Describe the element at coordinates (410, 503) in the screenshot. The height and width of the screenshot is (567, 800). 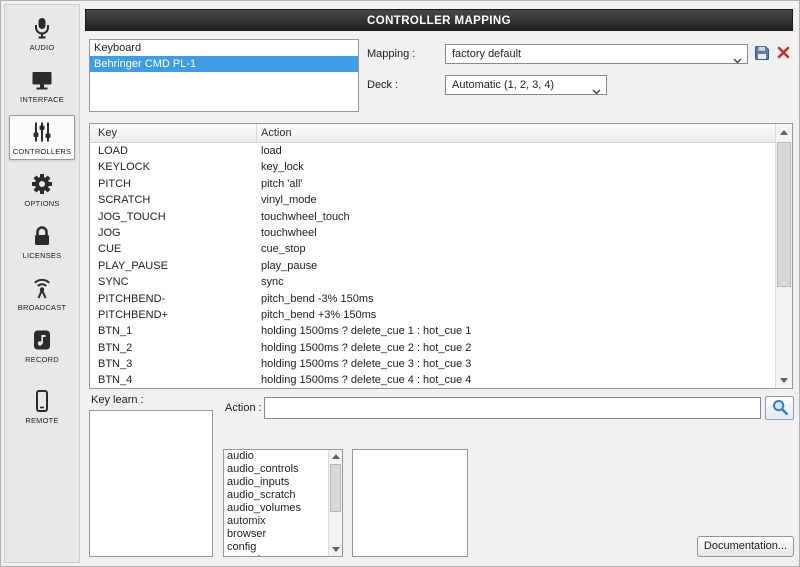
I see `action-detail-list` at that location.